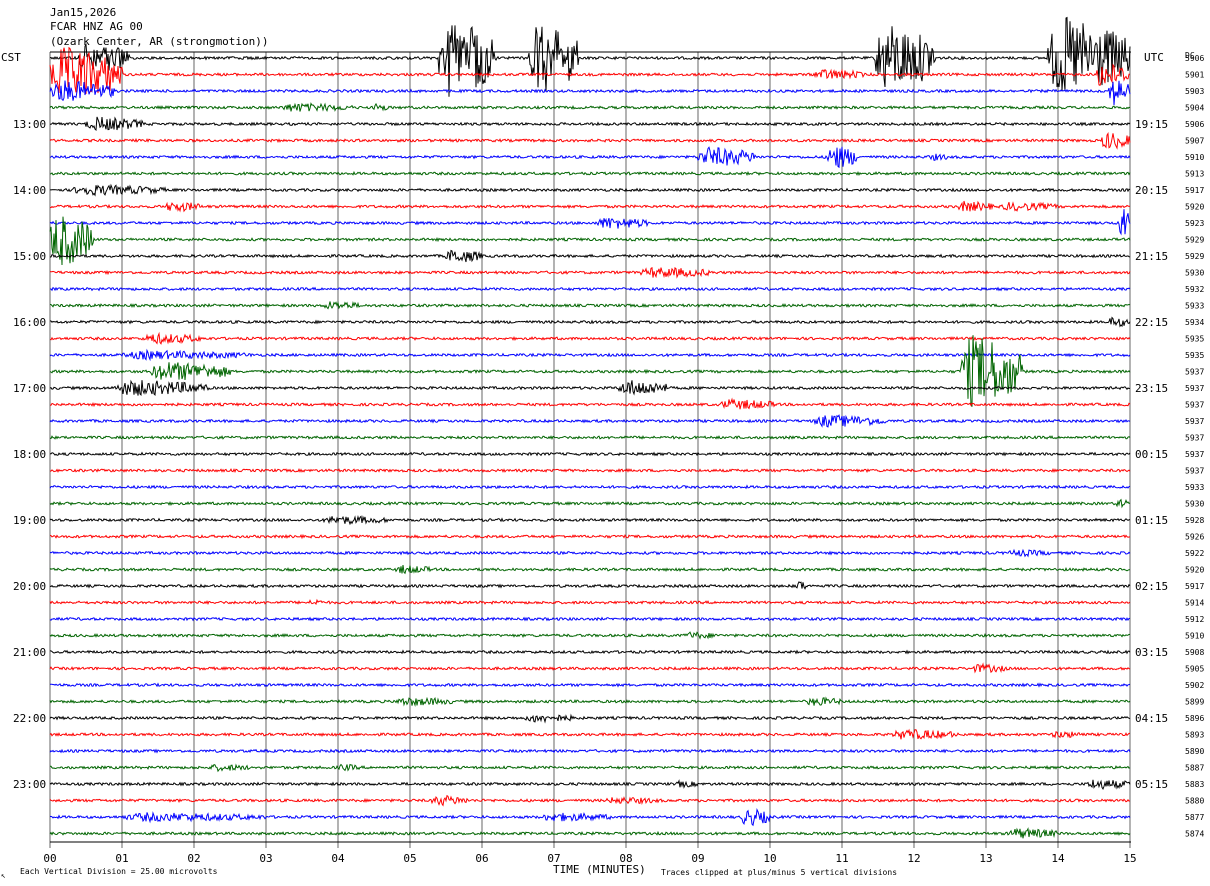  What do you see at coordinates (841, 858) in the screenshot?
I see `x-tick-label: 11` at bounding box center [841, 858].